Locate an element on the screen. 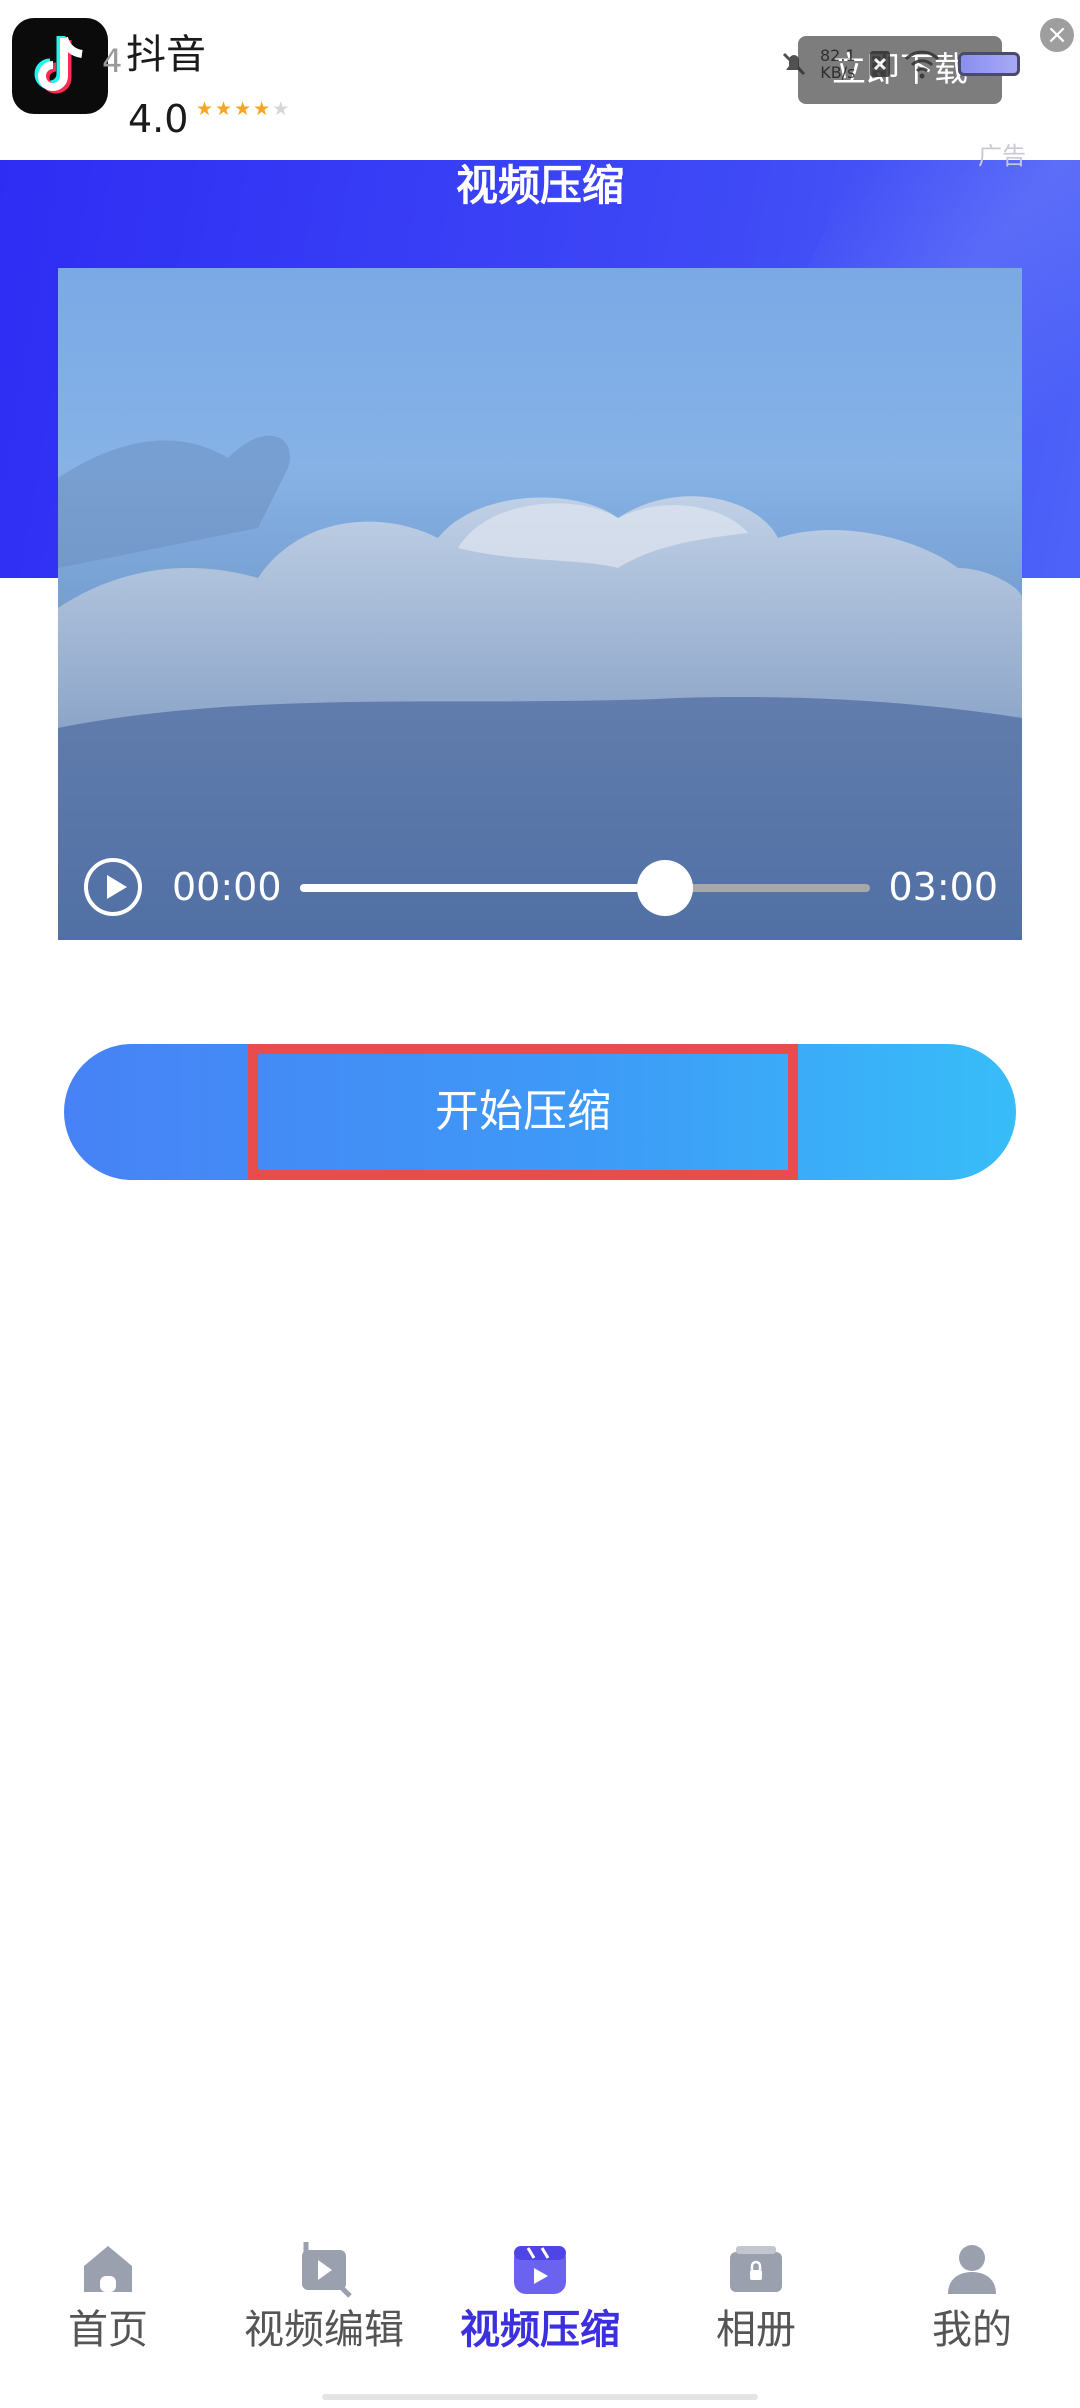 This screenshot has height=2408, width=1080. nav-item-profile: 我的 is located at coordinates (972, 2303).